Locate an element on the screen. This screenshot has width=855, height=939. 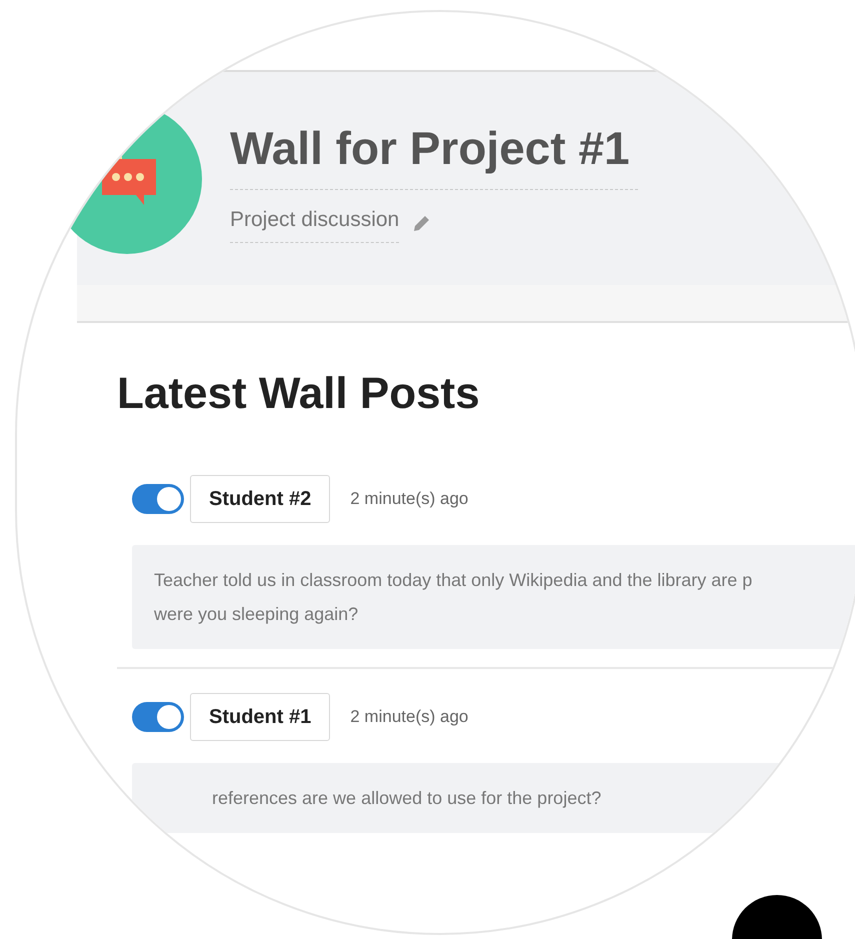
post-text: Teacher told us in classroom today that only Wikipedia and the library are p were you sleeping again? is located at coordinates (454, 597).